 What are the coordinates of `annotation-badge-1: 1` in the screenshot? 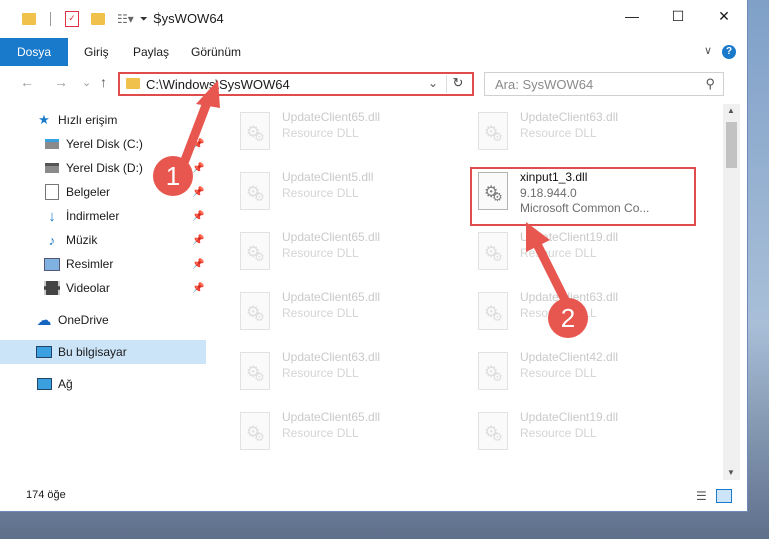 It's located at (173, 176).